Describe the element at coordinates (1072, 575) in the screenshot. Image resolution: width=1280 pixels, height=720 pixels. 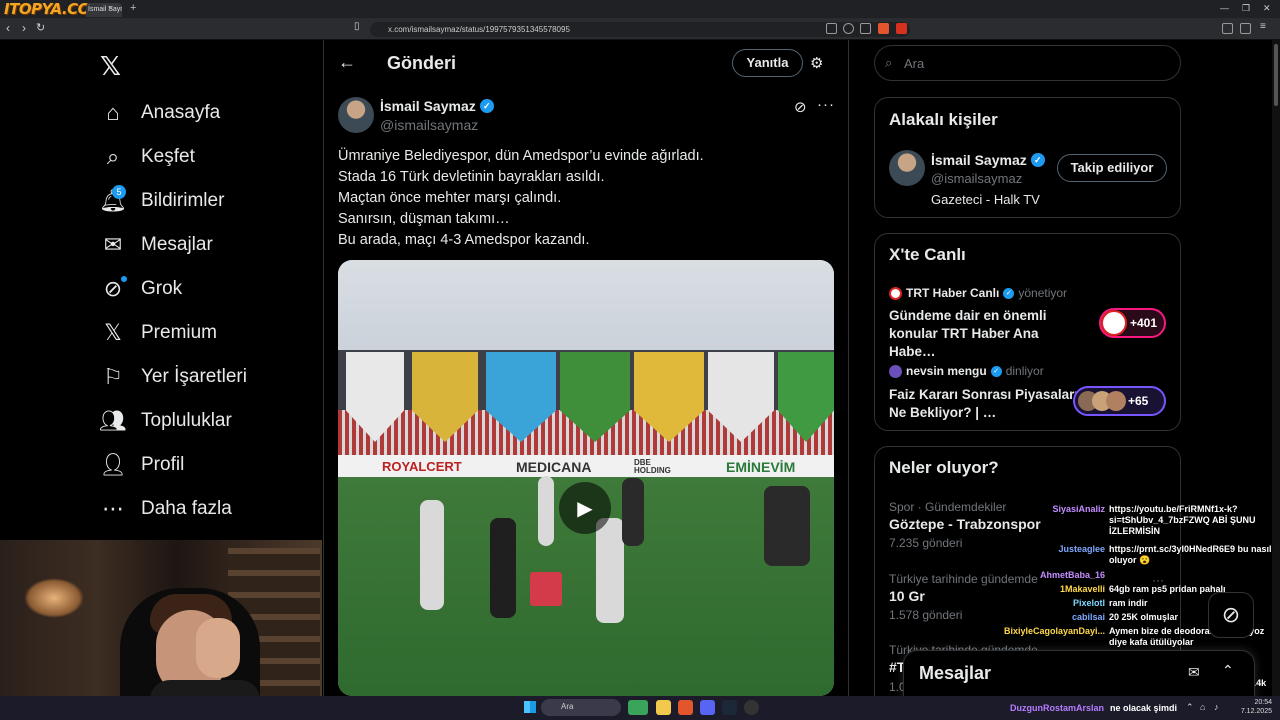
I see `chat-username: AhmetBaba_16` at that location.